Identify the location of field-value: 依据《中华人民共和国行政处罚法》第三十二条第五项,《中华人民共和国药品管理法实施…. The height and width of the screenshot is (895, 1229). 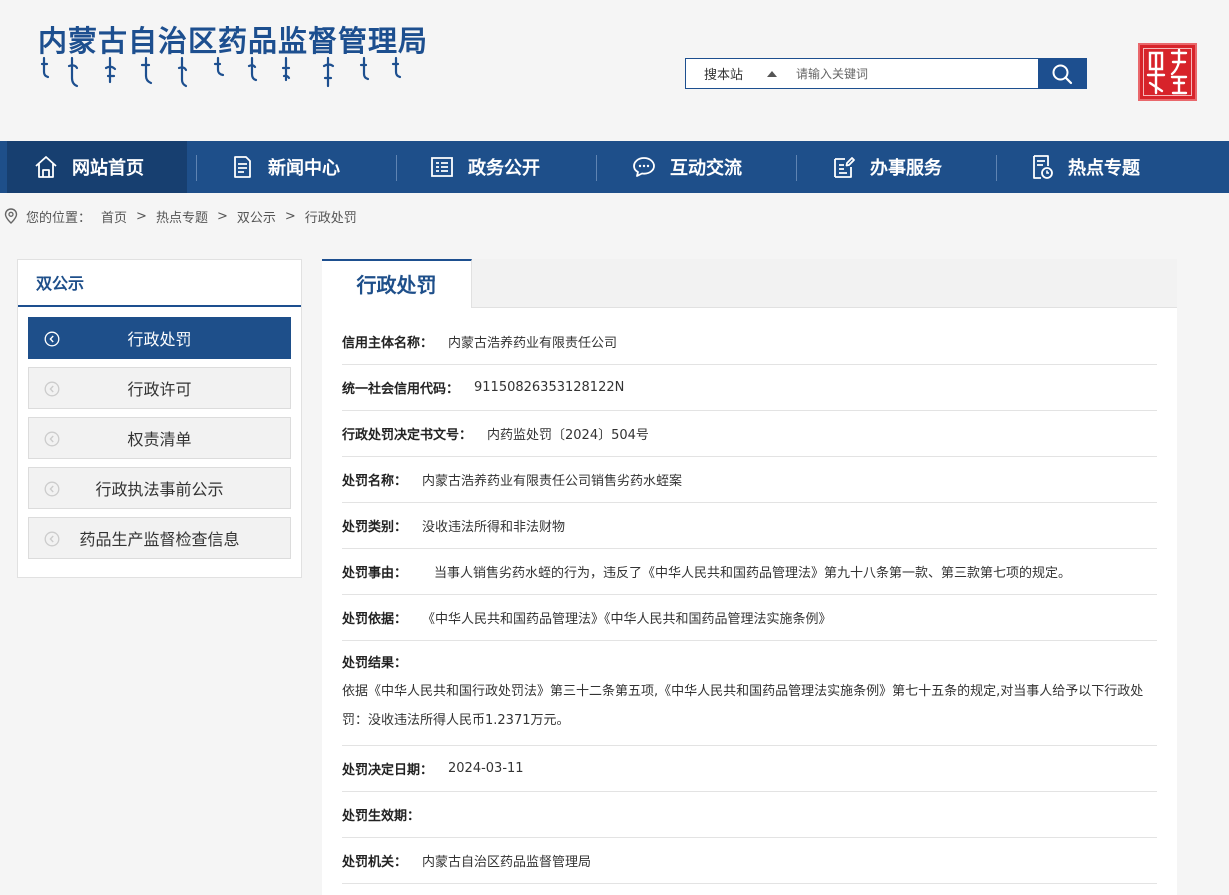
(743, 706).